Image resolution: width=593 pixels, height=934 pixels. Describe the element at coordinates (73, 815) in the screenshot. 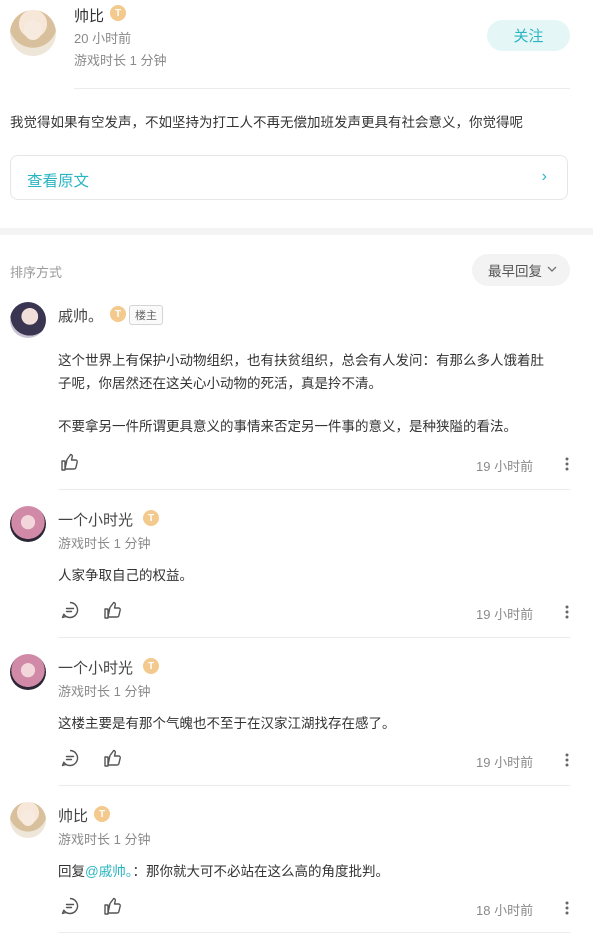

I see `comment-author-name: 帅比` at that location.